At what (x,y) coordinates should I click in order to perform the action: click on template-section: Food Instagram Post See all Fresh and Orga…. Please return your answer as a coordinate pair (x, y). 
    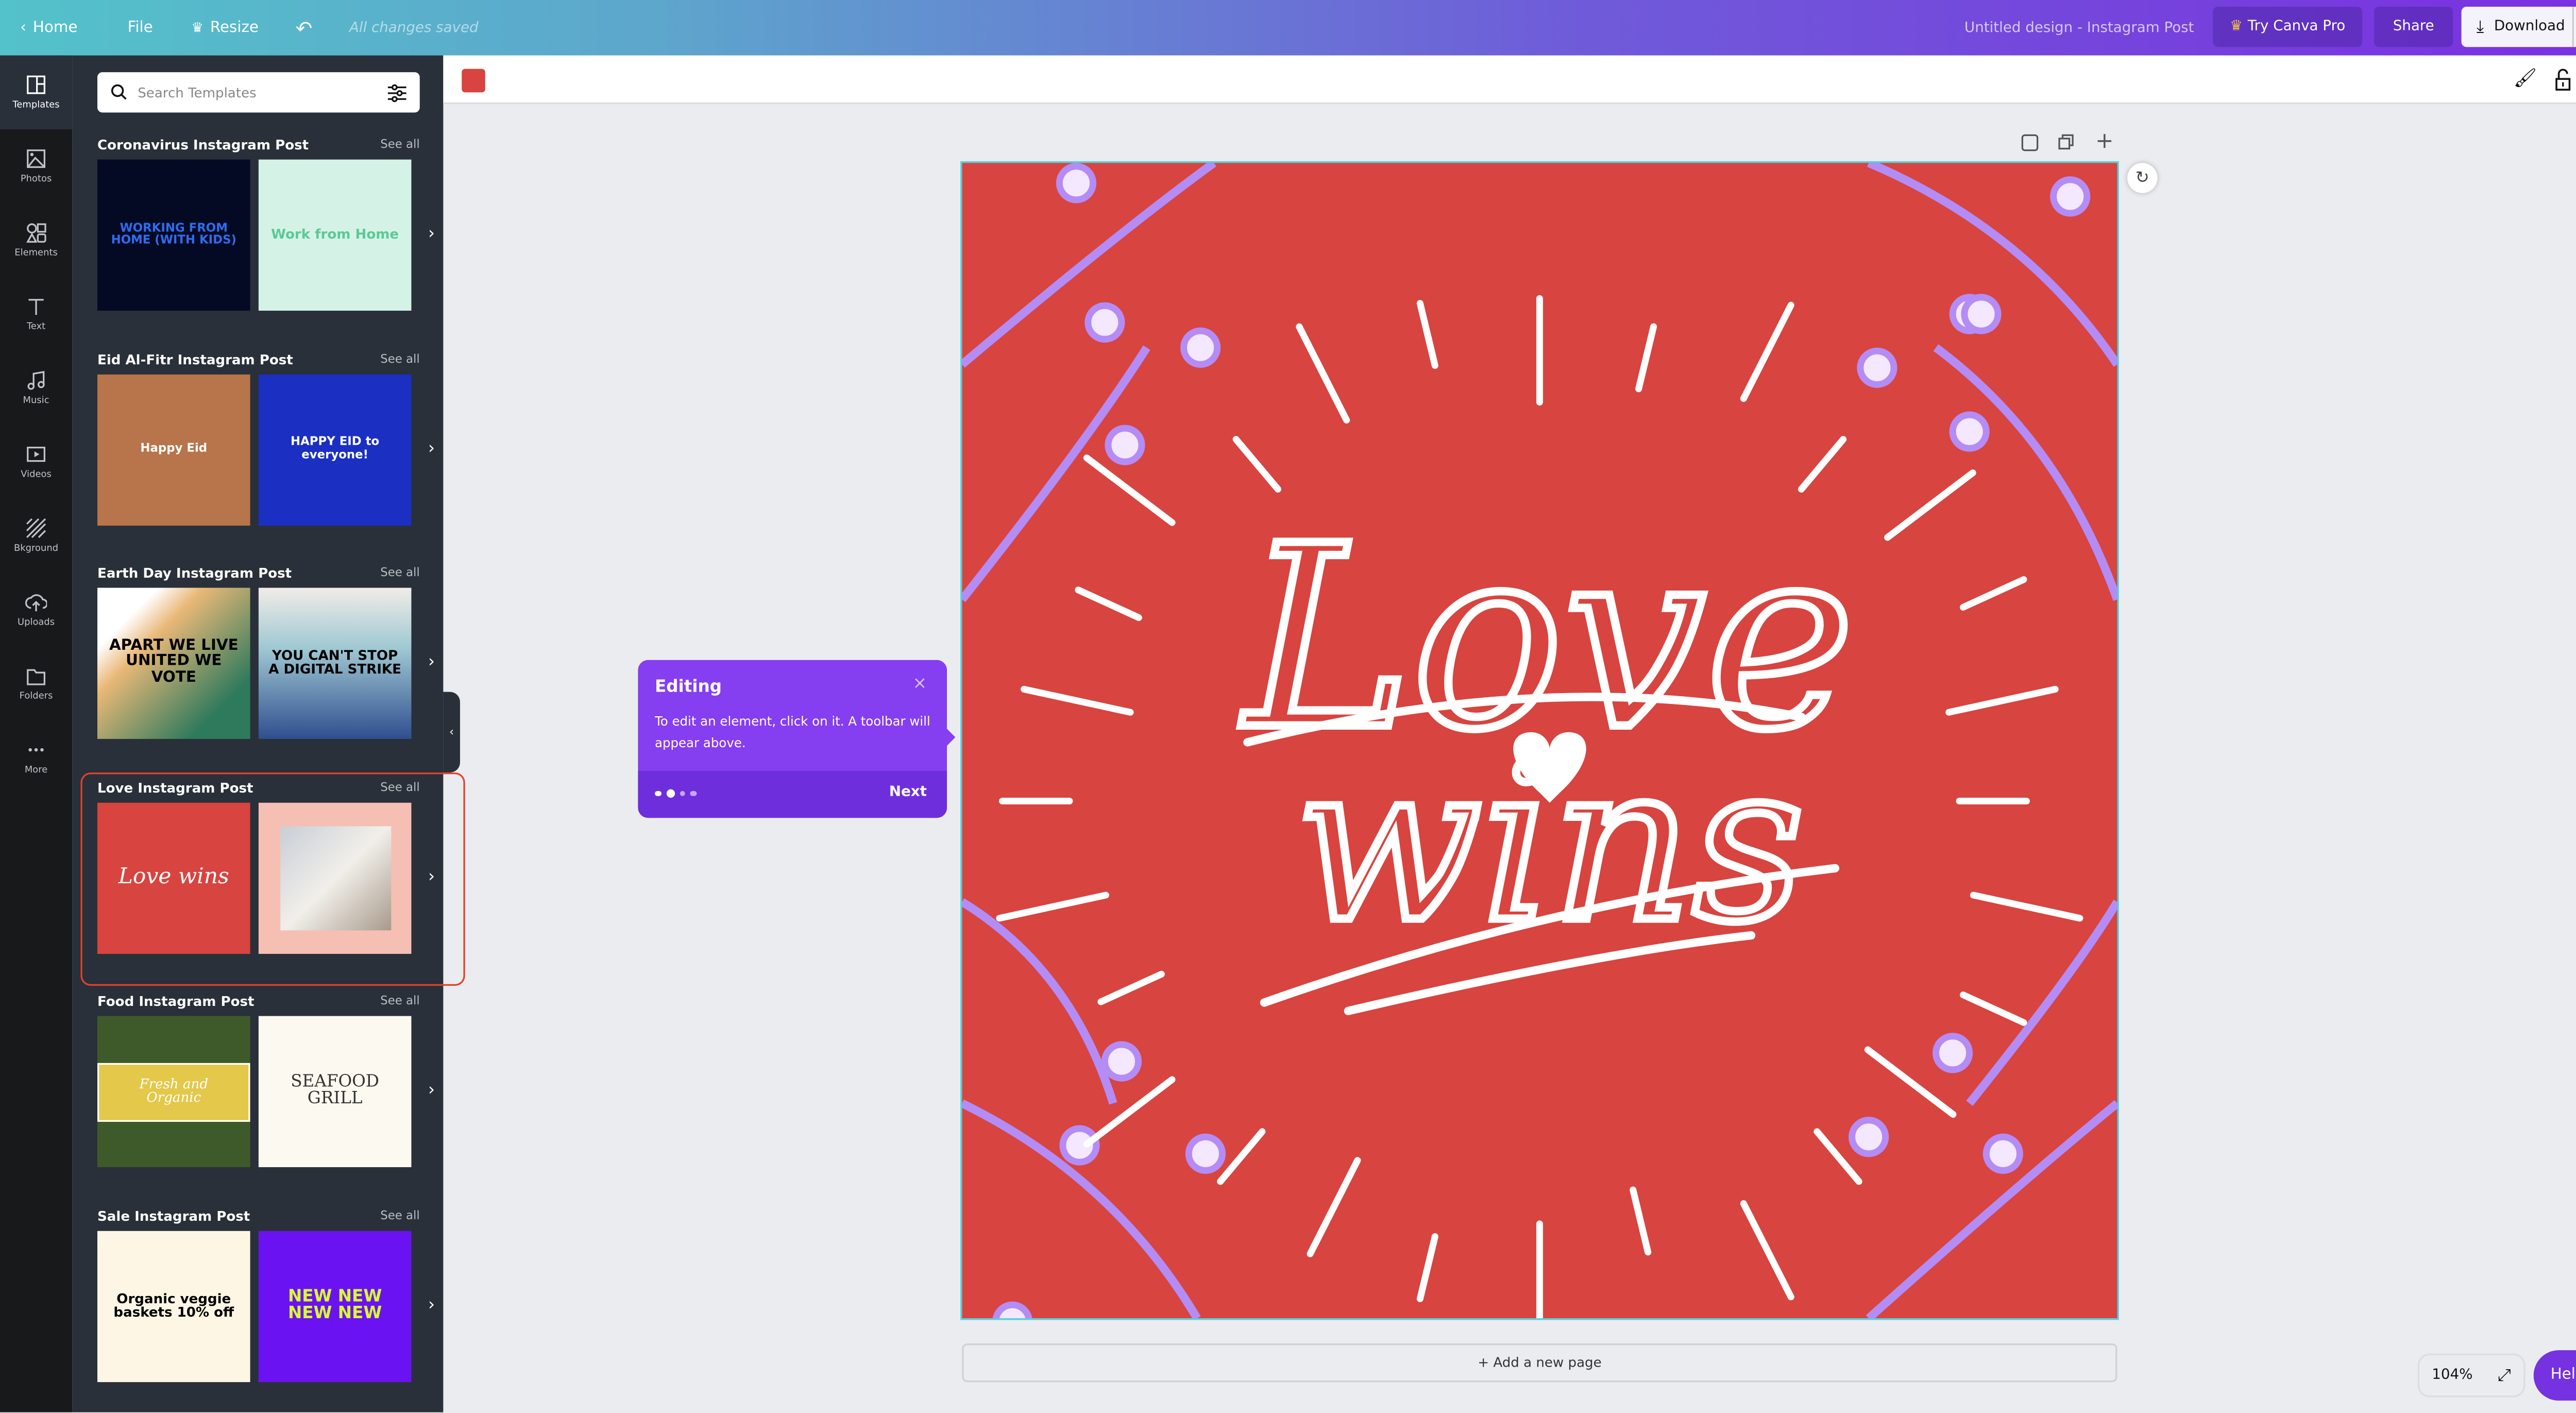
    Looking at the image, I should click on (266, 1083).